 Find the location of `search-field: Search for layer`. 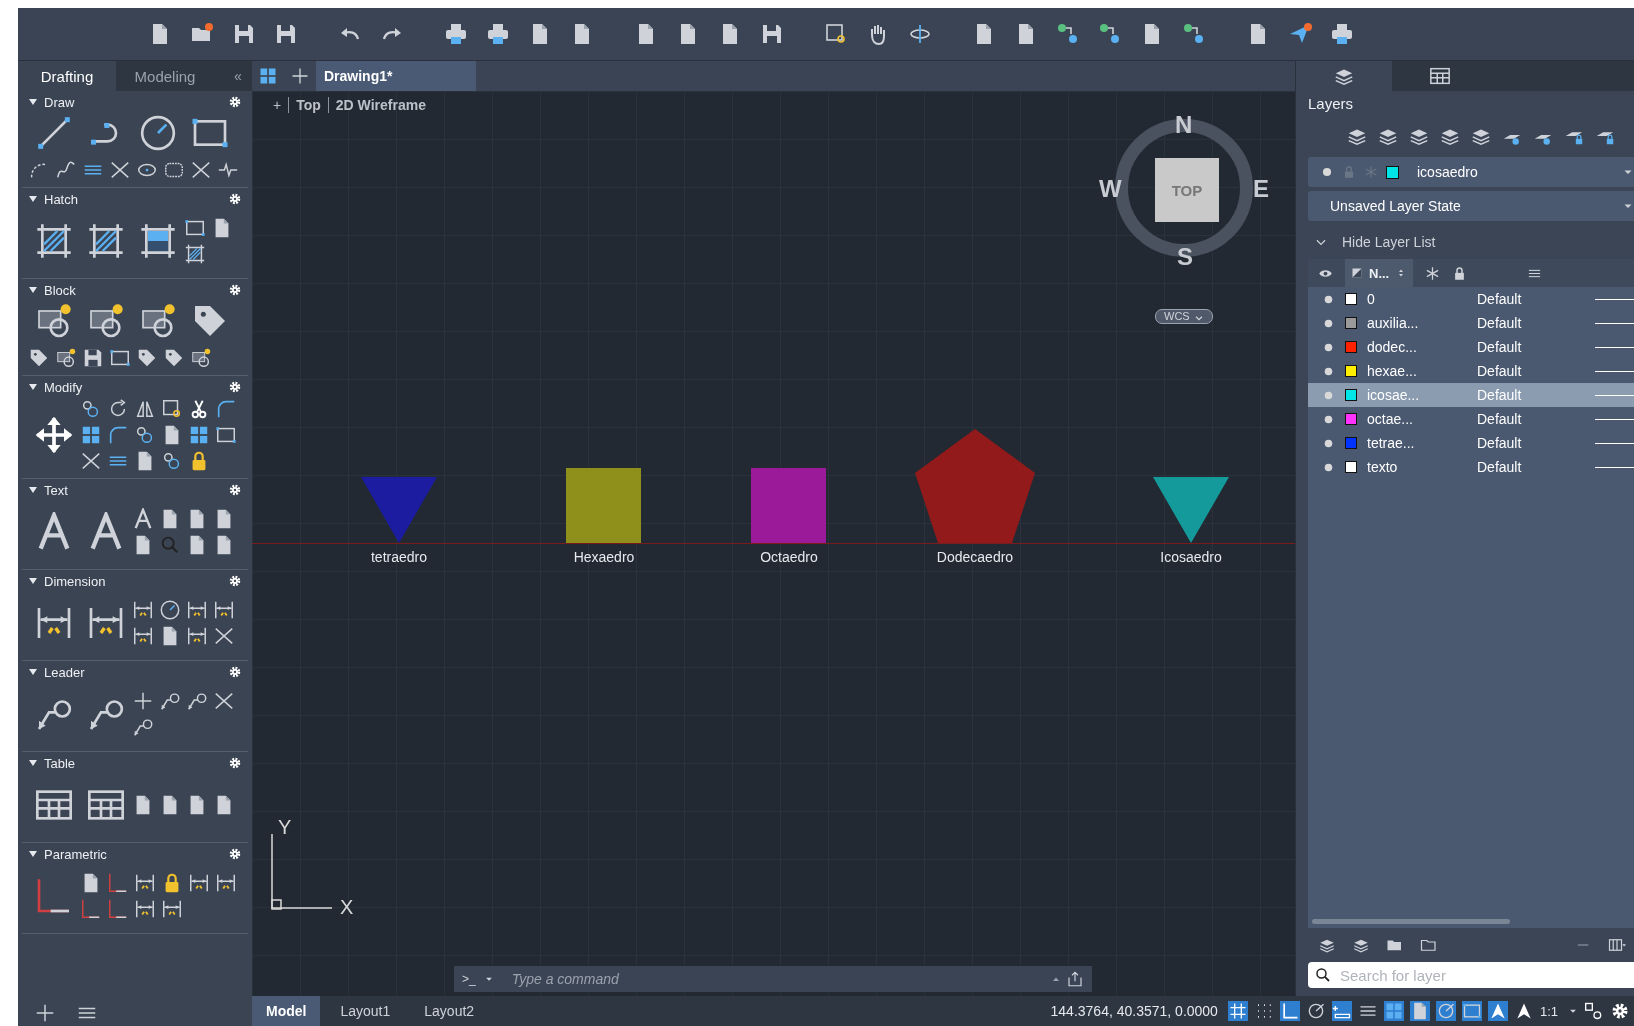

search-field: Search for layer is located at coordinates (1471, 975).